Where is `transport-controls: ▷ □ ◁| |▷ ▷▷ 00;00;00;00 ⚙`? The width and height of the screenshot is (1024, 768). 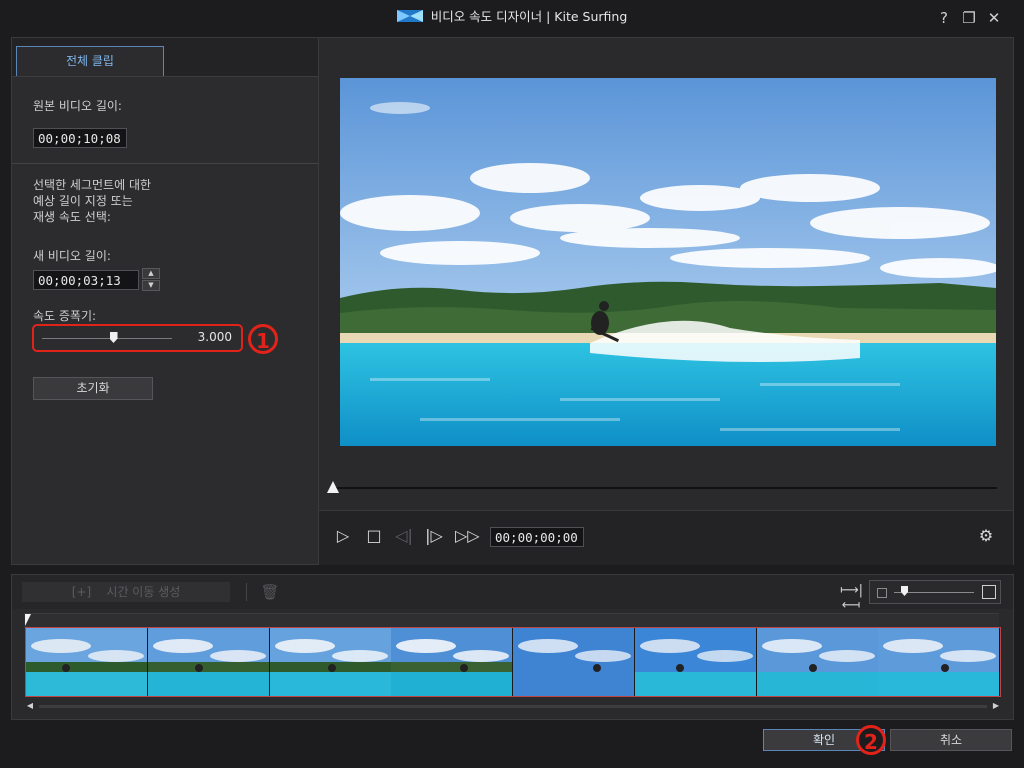 transport-controls: ▷ □ ◁| |▷ ▷▷ 00;00;00;00 ⚙ is located at coordinates (666, 537).